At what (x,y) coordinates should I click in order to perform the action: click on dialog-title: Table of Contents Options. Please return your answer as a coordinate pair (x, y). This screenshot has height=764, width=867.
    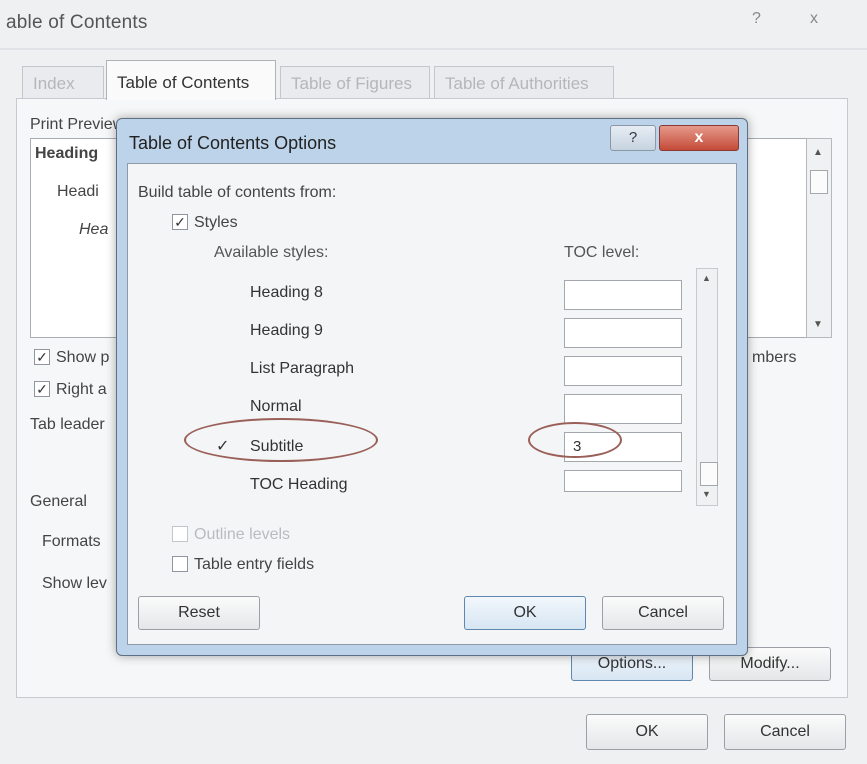
    Looking at the image, I should click on (233, 143).